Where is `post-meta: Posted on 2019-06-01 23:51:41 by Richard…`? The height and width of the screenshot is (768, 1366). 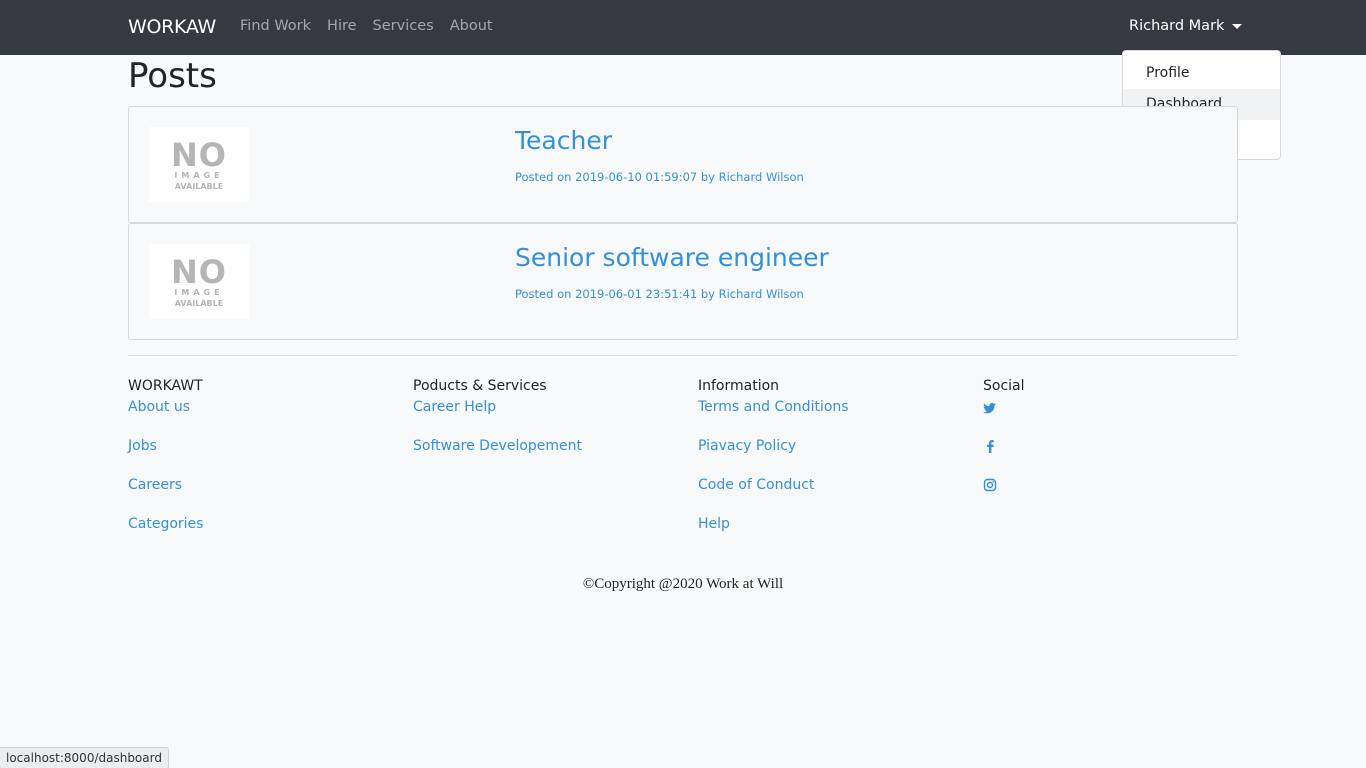
post-meta: Posted on 2019-06-01 23:51:41 by Richard… is located at coordinates (659, 294).